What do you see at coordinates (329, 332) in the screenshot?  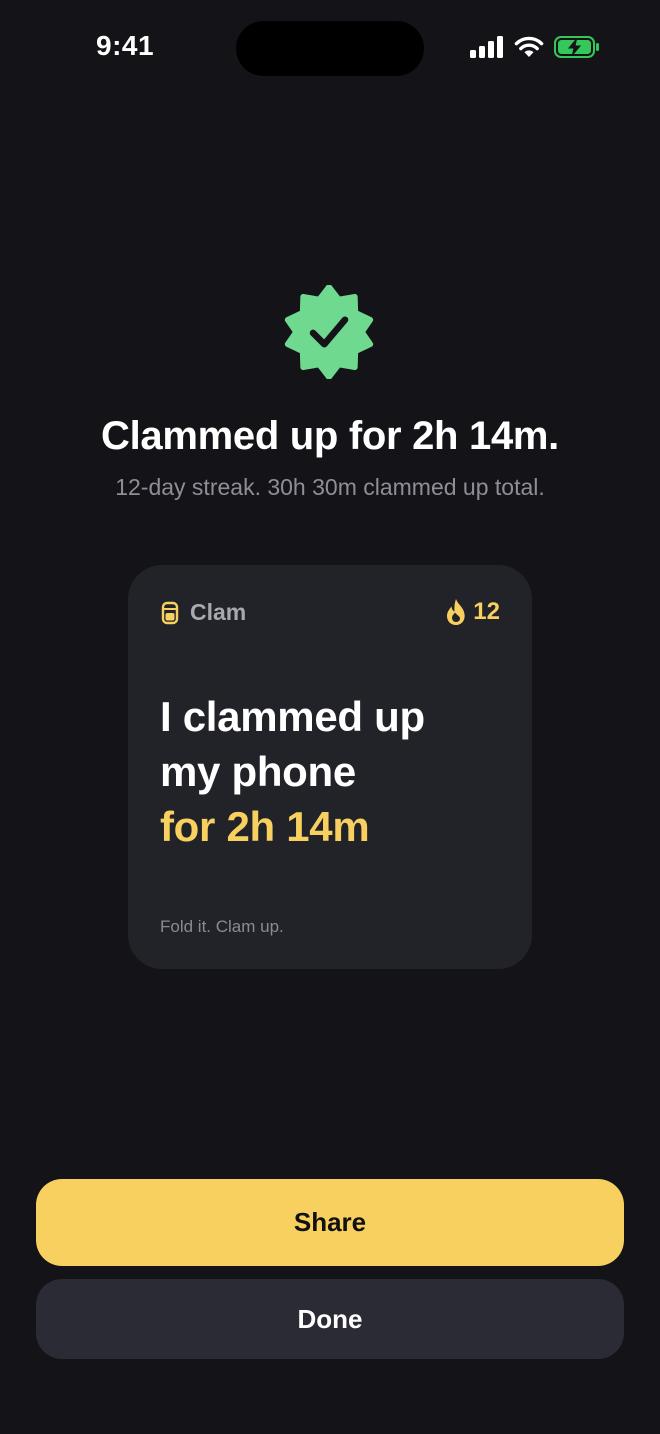 I see `verified-check-badge-icon` at bounding box center [329, 332].